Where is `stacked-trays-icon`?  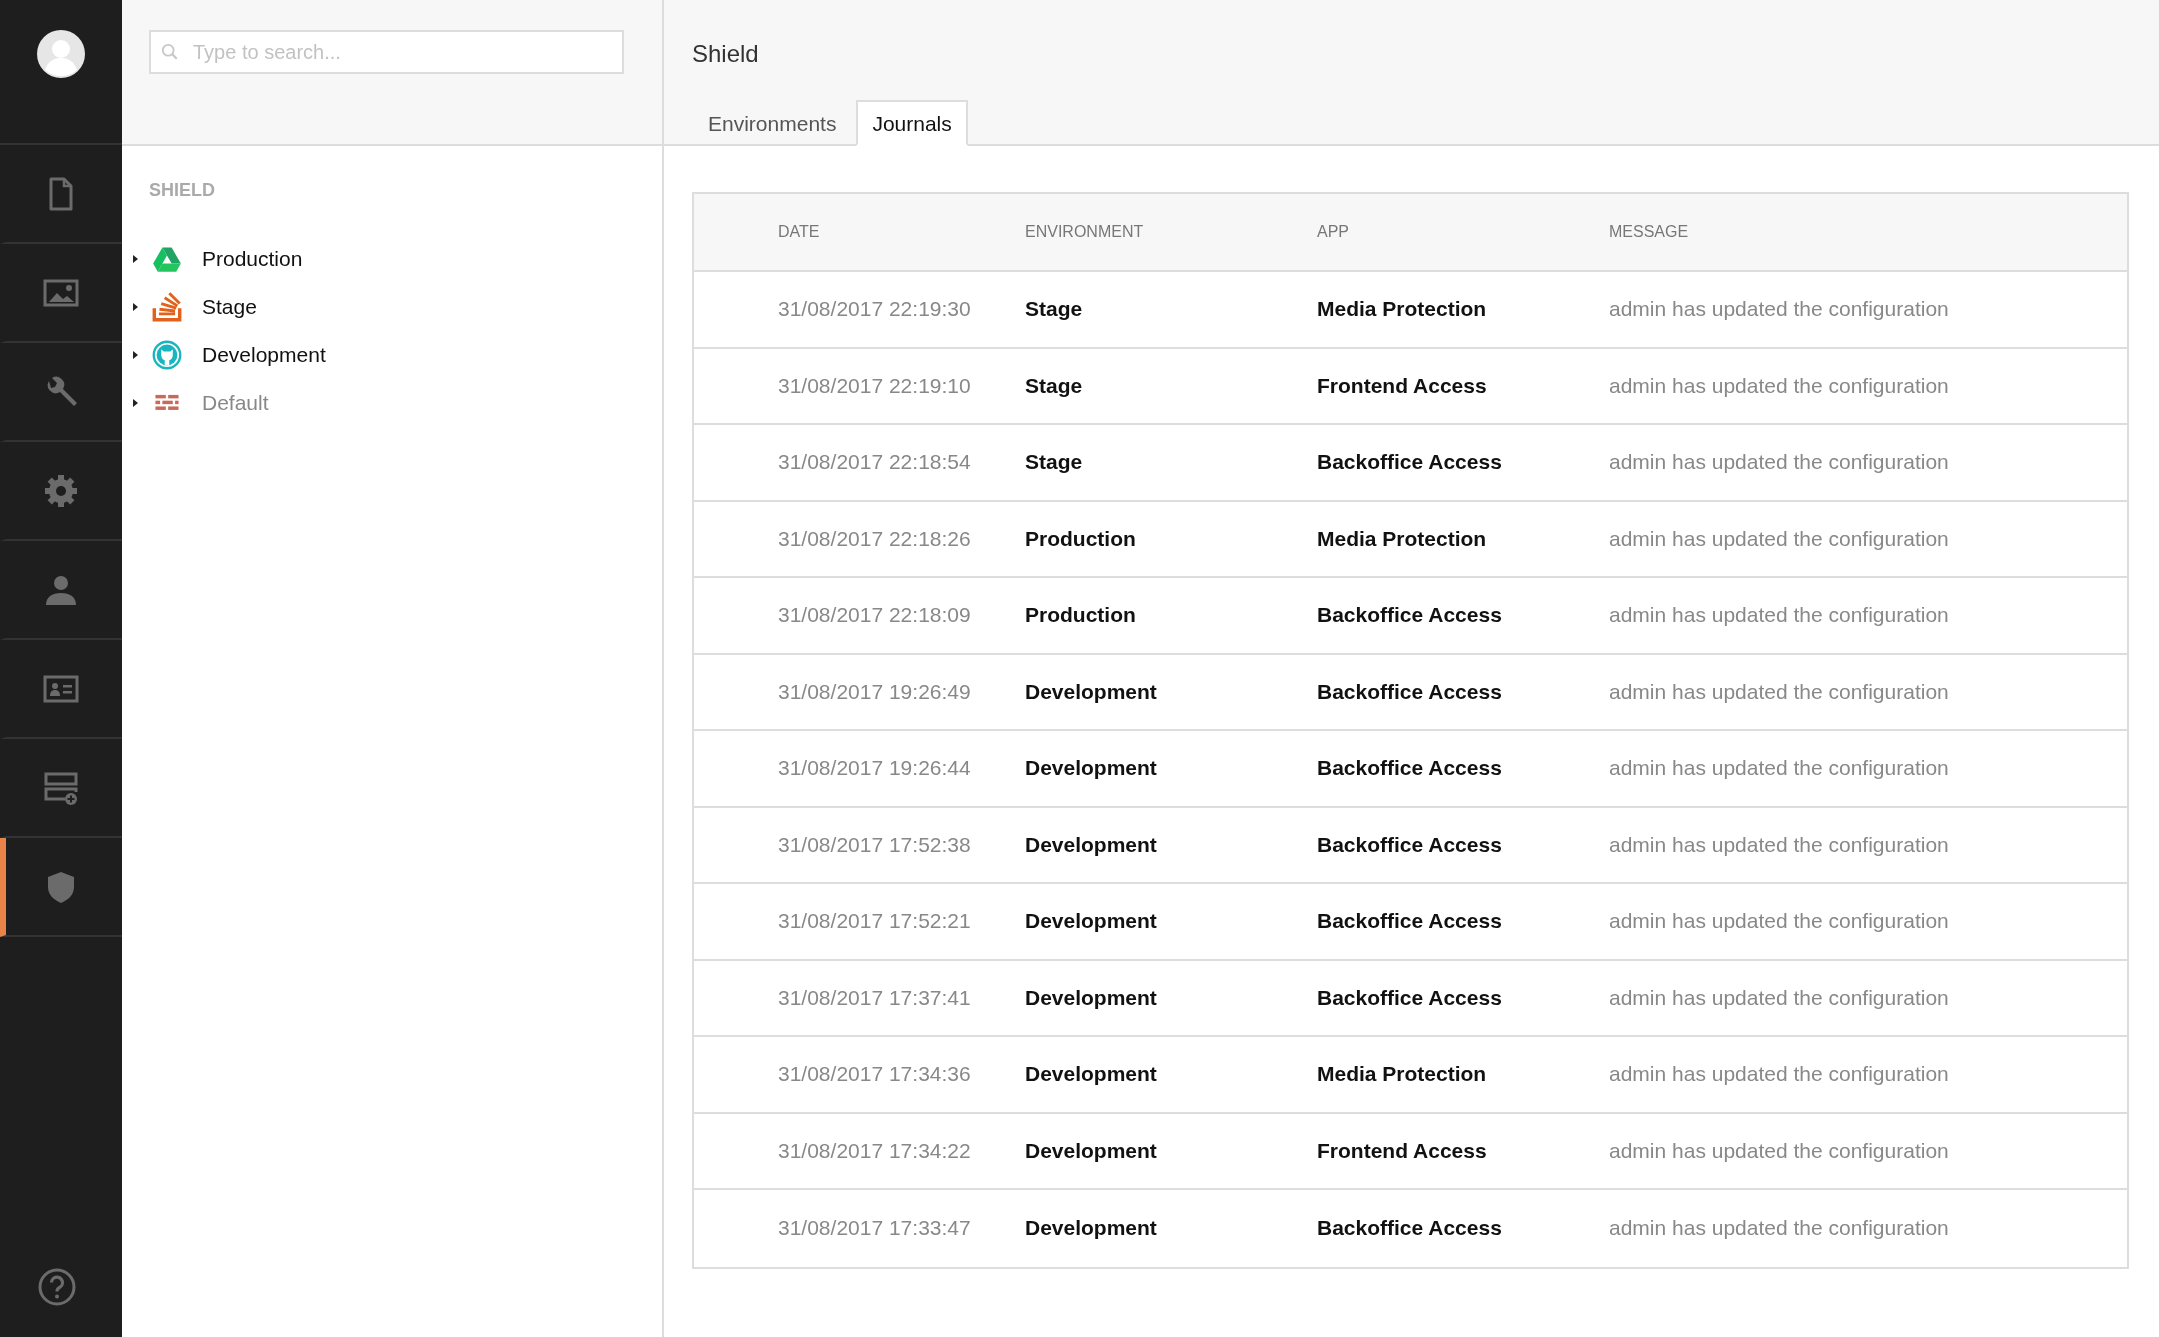
stacked-trays-icon is located at coordinates (167, 307).